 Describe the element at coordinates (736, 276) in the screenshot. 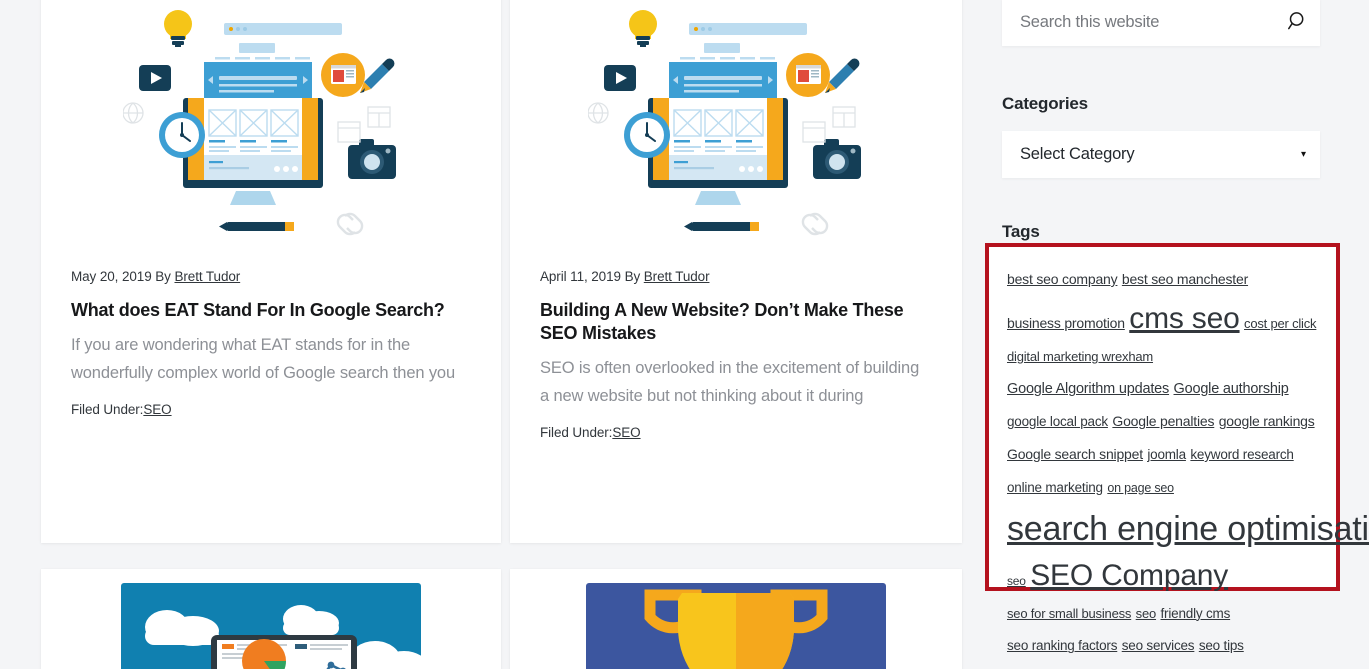

I see `post-meta: April 11, 2019 By Brett Tudor` at that location.